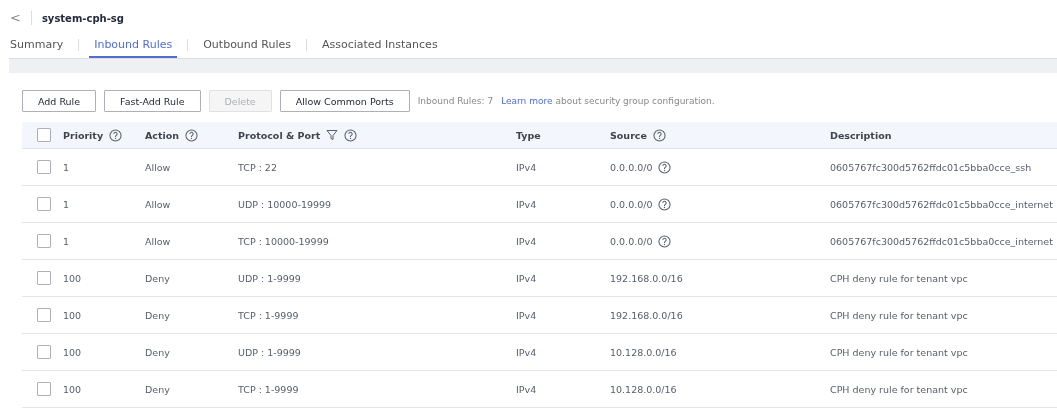  Describe the element at coordinates (628, 135) in the screenshot. I see `column-header: Source` at that location.